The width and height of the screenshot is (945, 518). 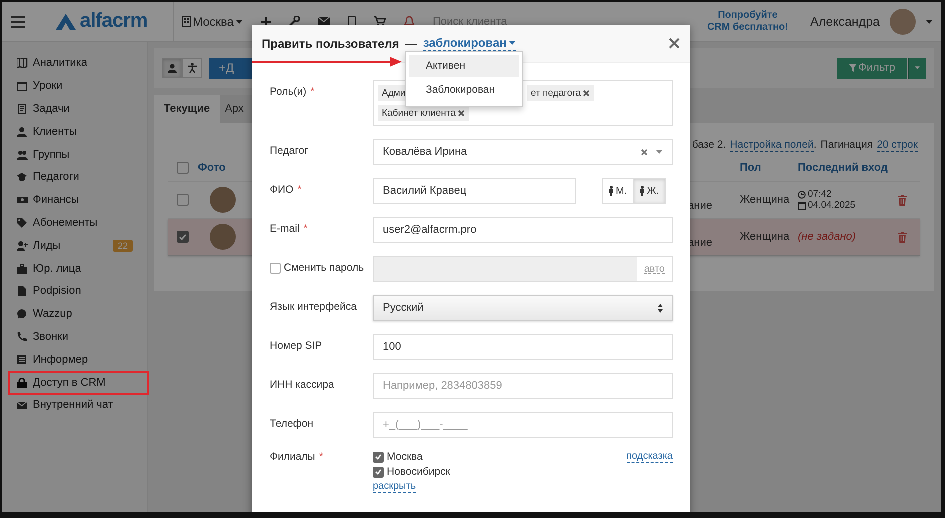 What do you see at coordinates (22, 109) in the screenshot?
I see `clipboard-icon` at bounding box center [22, 109].